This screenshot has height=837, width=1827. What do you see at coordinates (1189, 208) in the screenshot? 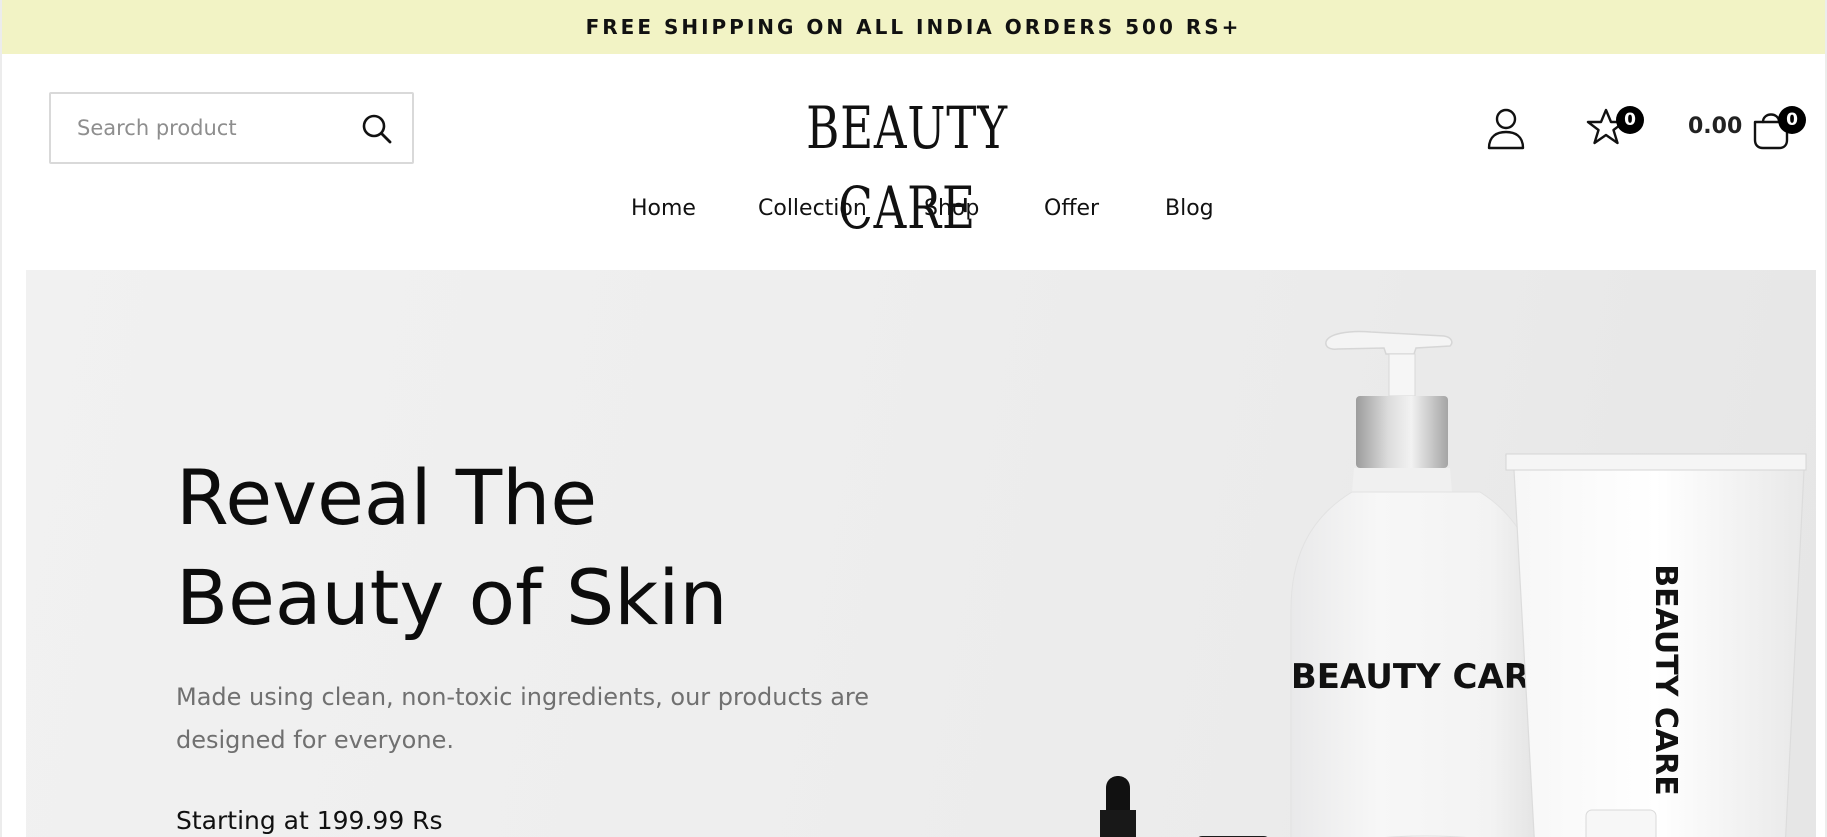
I see `nav-item-blog: Blog` at bounding box center [1189, 208].